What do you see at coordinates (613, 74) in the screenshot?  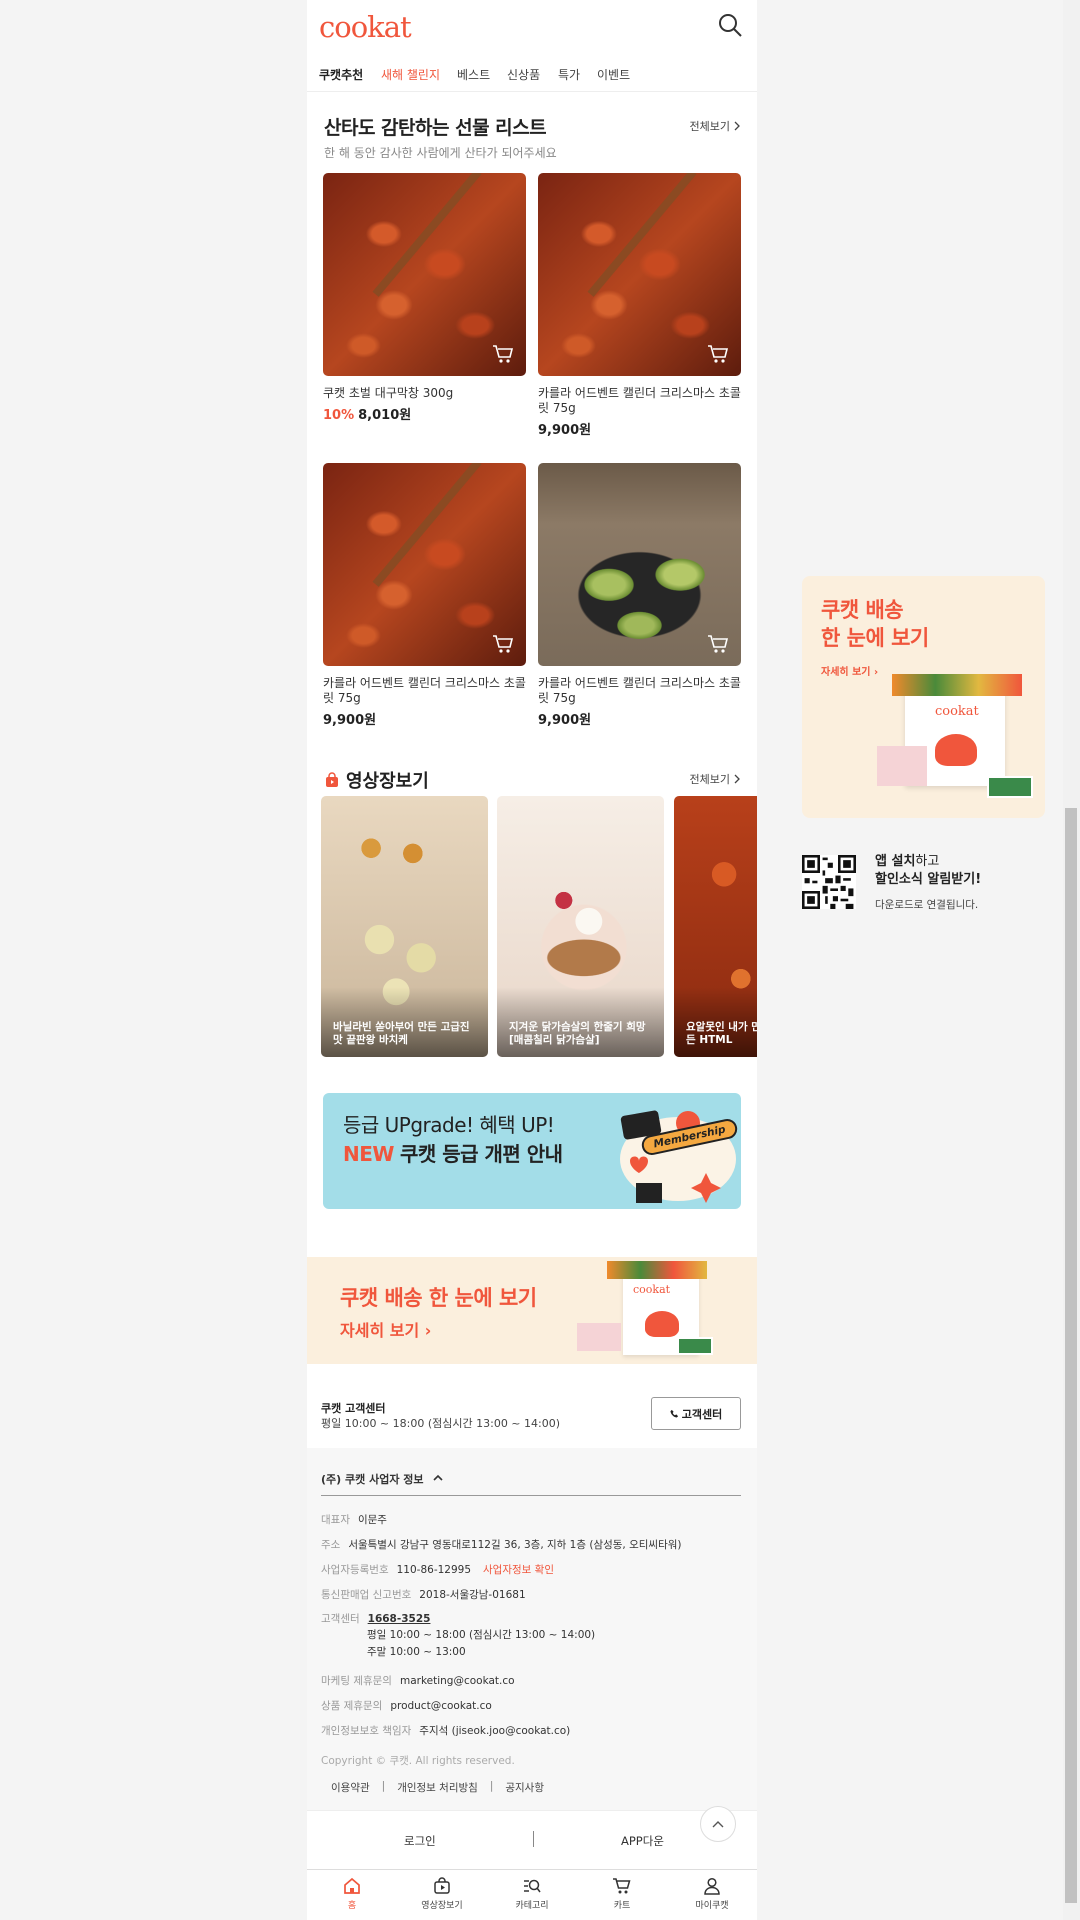 I see `tab-event: 이벤트` at bounding box center [613, 74].